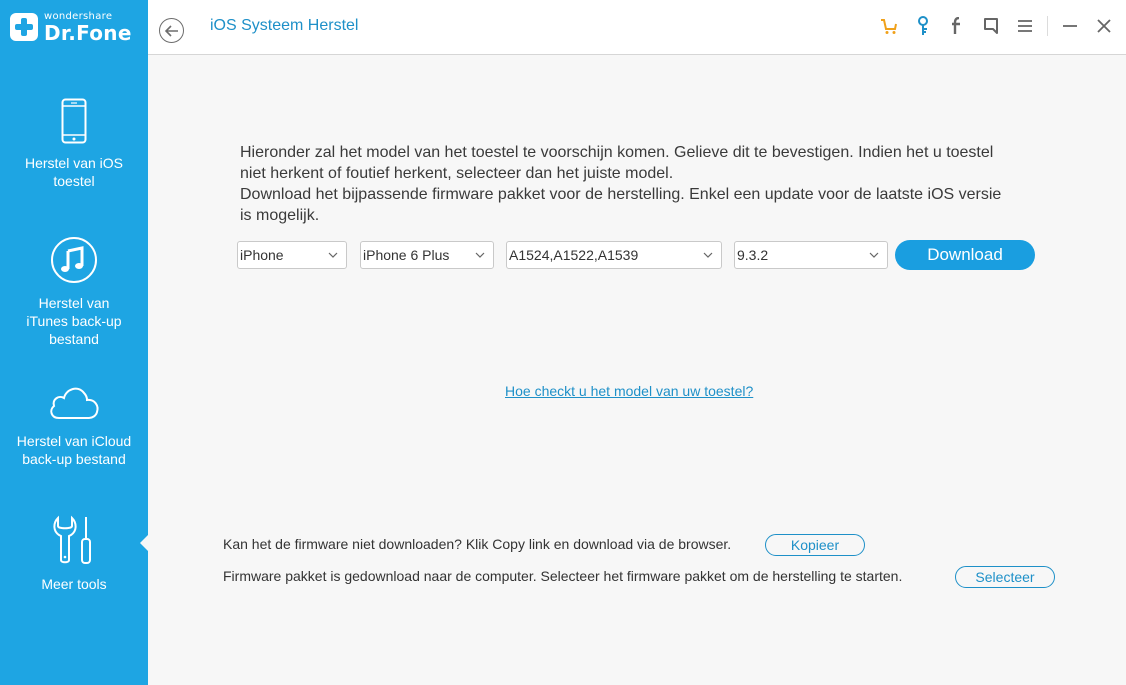 This screenshot has width=1126, height=685. What do you see at coordinates (74, 321) in the screenshot?
I see `sidebar-item-label: Herstel van iTunes back-up bestand` at bounding box center [74, 321].